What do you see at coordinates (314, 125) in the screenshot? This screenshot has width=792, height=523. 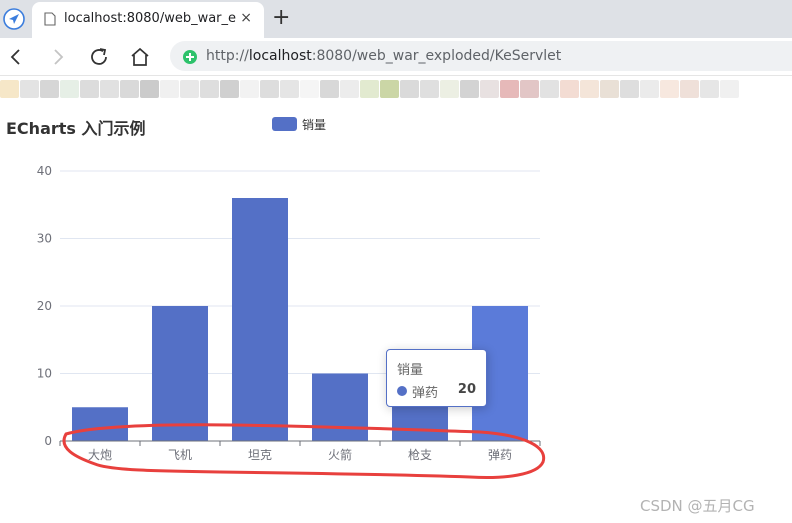 I see `legend-label: 销量` at bounding box center [314, 125].